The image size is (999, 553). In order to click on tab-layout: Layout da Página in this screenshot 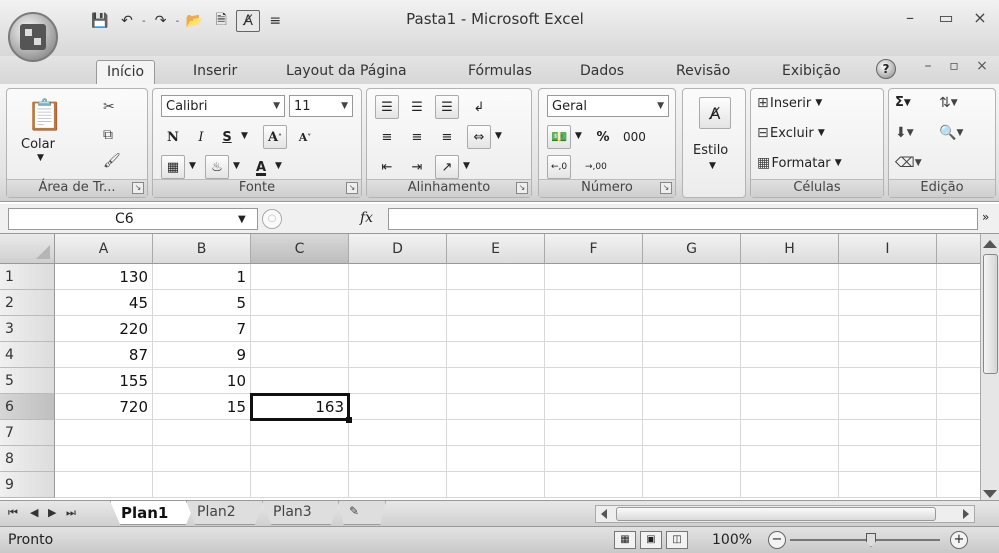, I will do `click(346, 72)`.